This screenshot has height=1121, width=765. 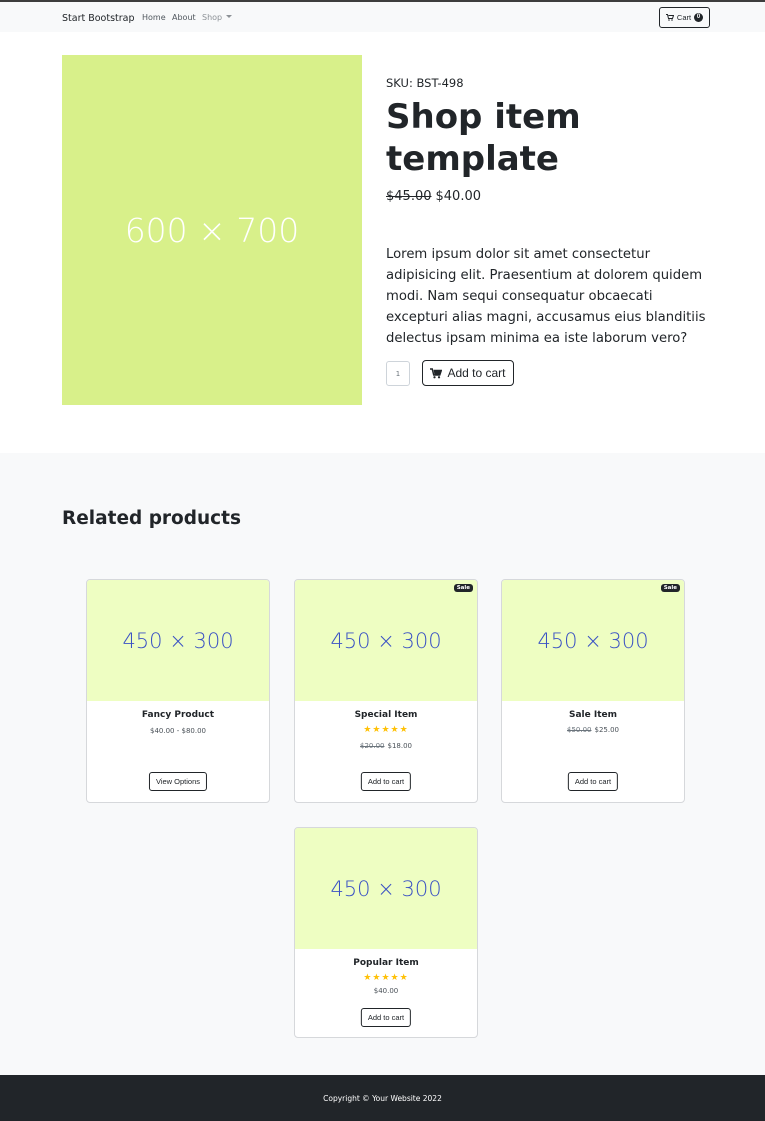 I want to click on product-current-price: $40.00, so click(x=458, y=196).